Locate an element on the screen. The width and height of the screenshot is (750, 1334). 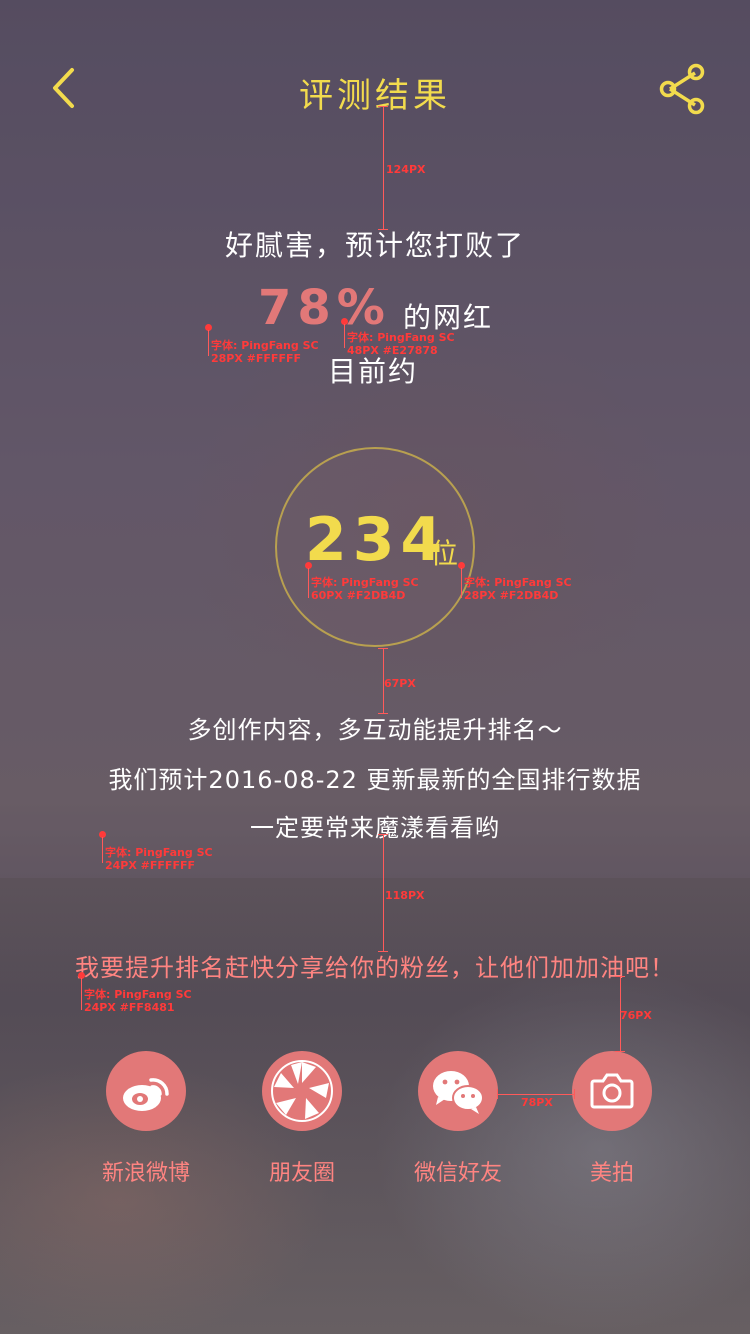
spacing-label-76: 76PX is located at coordinates (636, 1015).